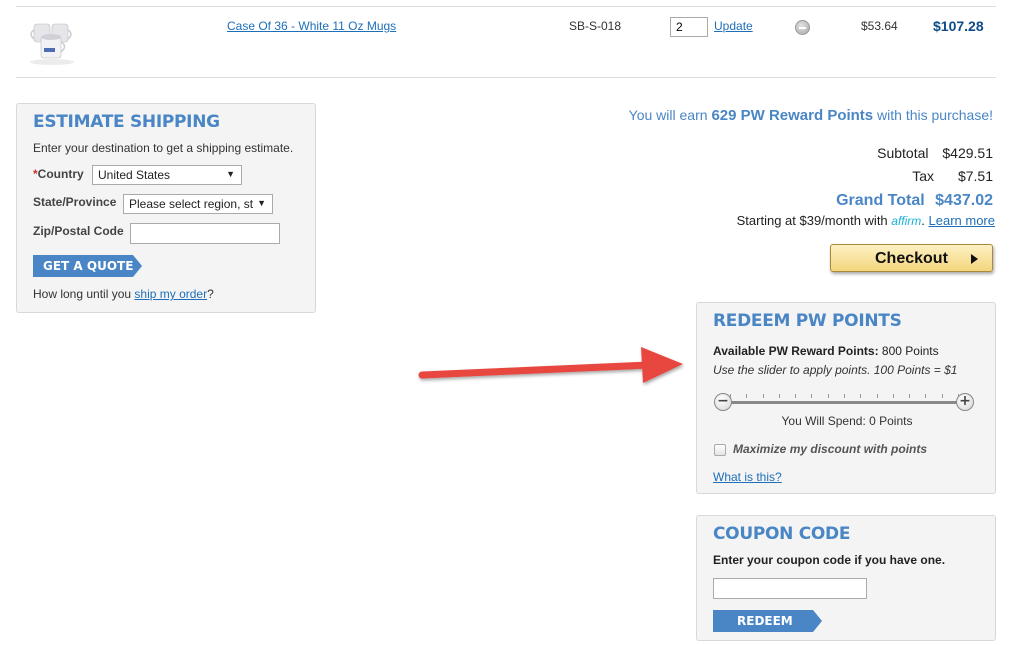 The image size is (1025, 645). What do you see at coordinates (829, 560) in the screenshot?
I see `coupon-code-description: Enter your coupon code if you have one.` at bounding box center [829, 560].